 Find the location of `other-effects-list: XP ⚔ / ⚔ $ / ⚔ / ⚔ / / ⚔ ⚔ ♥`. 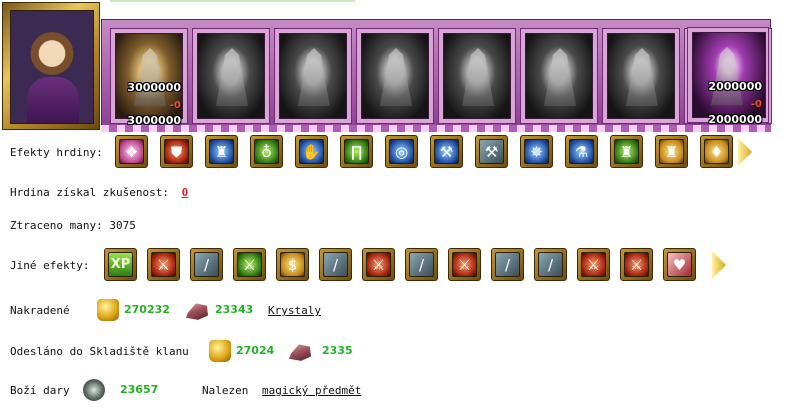

other-effects-list: XP ⚔ / ⚔ $ / ⚔ / ⚔ / / ⚔ ⚔ ♥ is located at coordinates (419, 266).